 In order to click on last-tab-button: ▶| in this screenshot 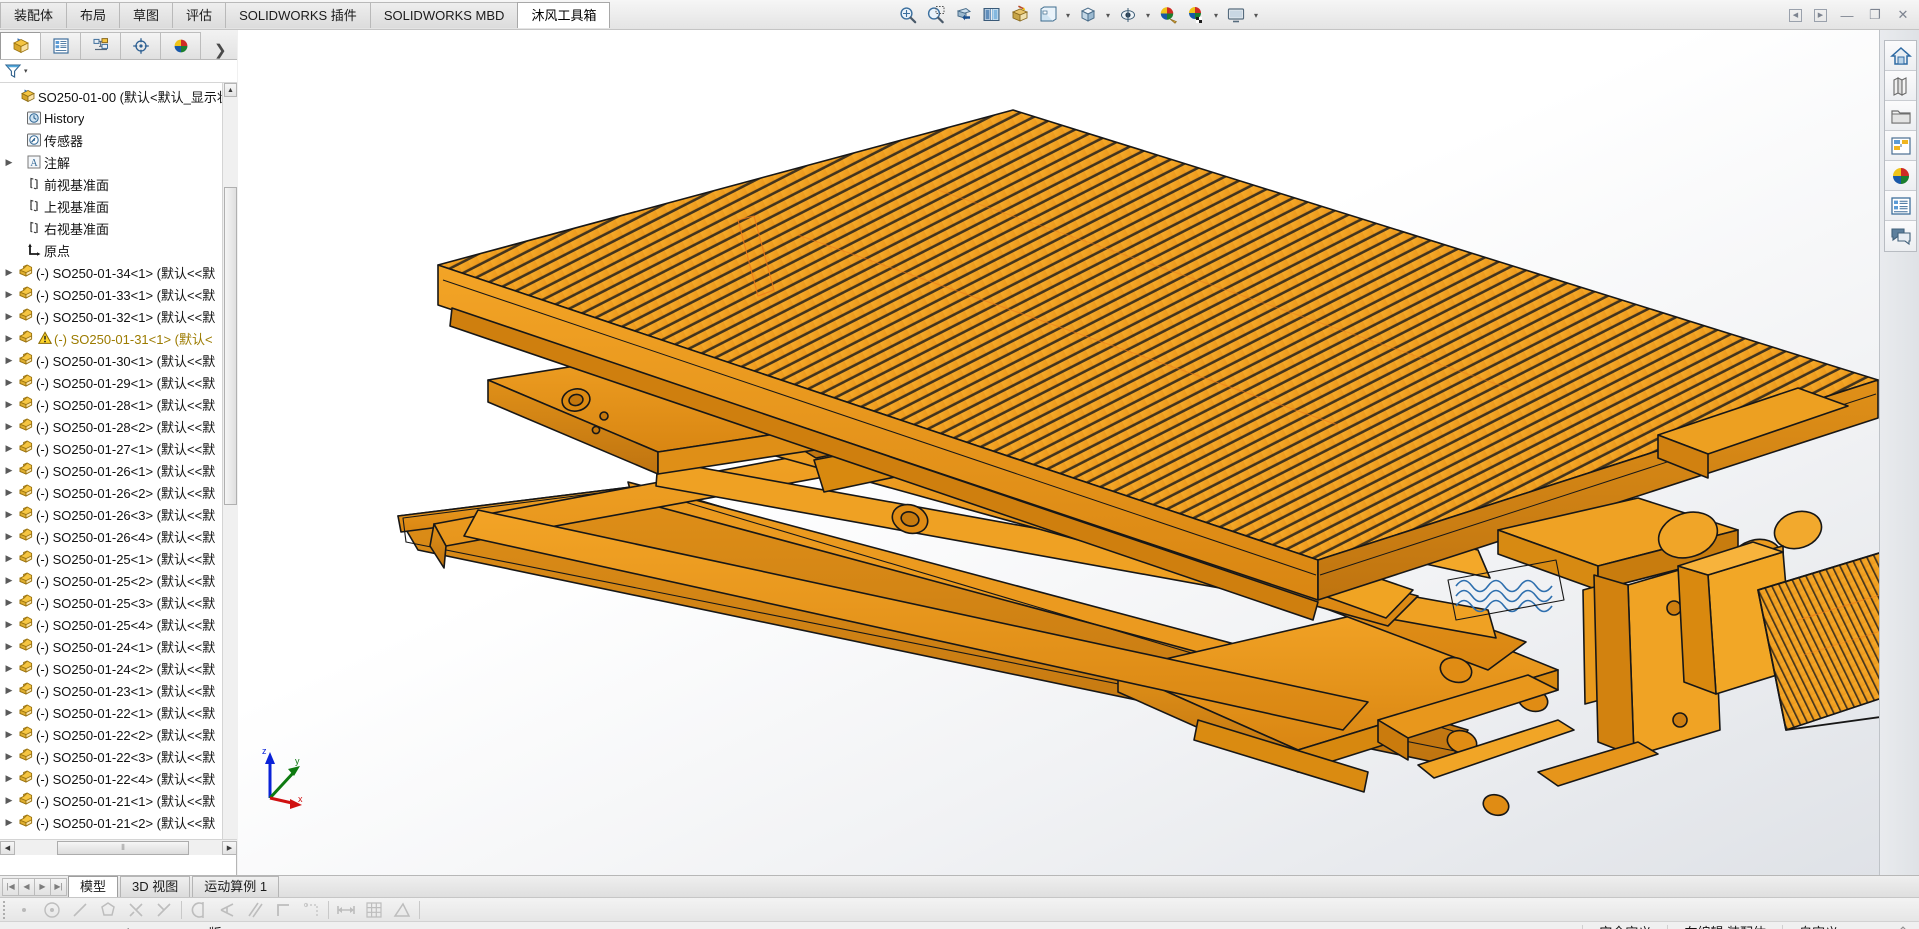, I will do `click(58, 886)`.